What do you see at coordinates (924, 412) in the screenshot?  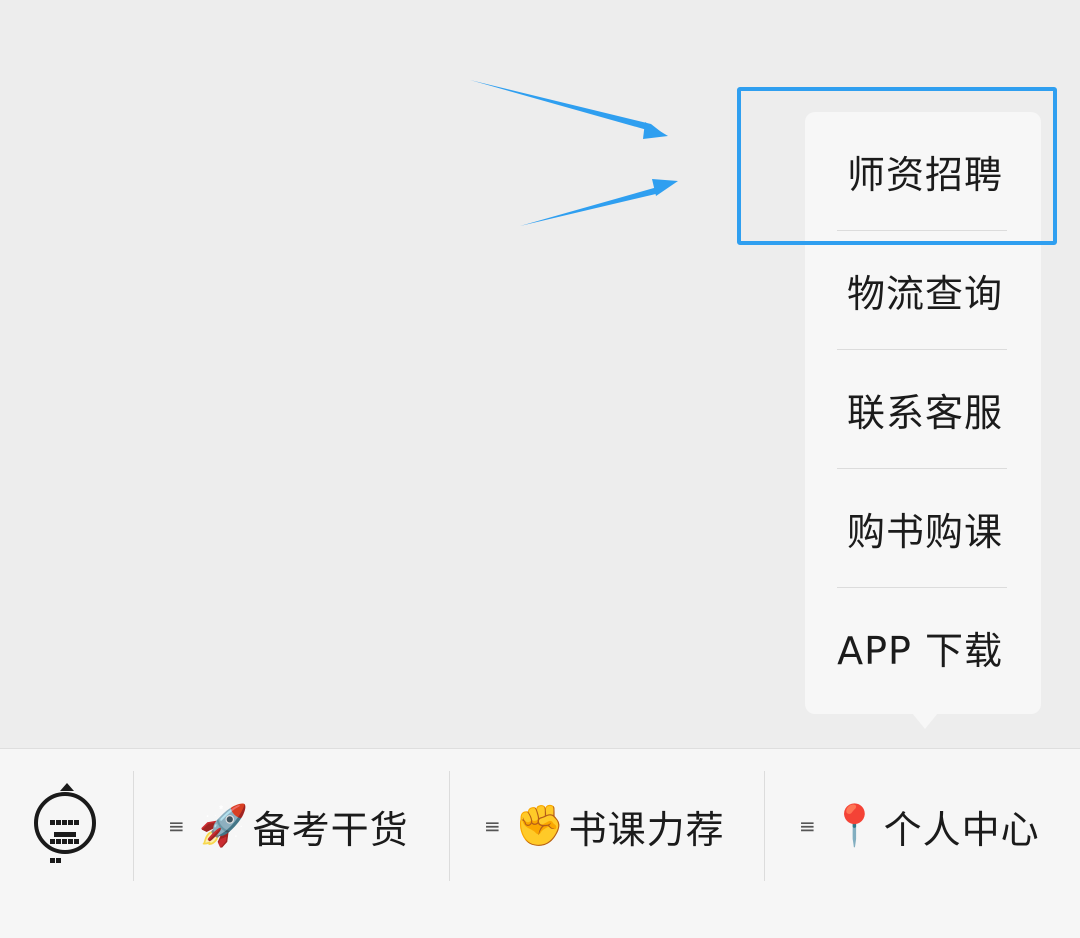 I see `menu-item-label: 联系客服` at bounding box center [924, 412].